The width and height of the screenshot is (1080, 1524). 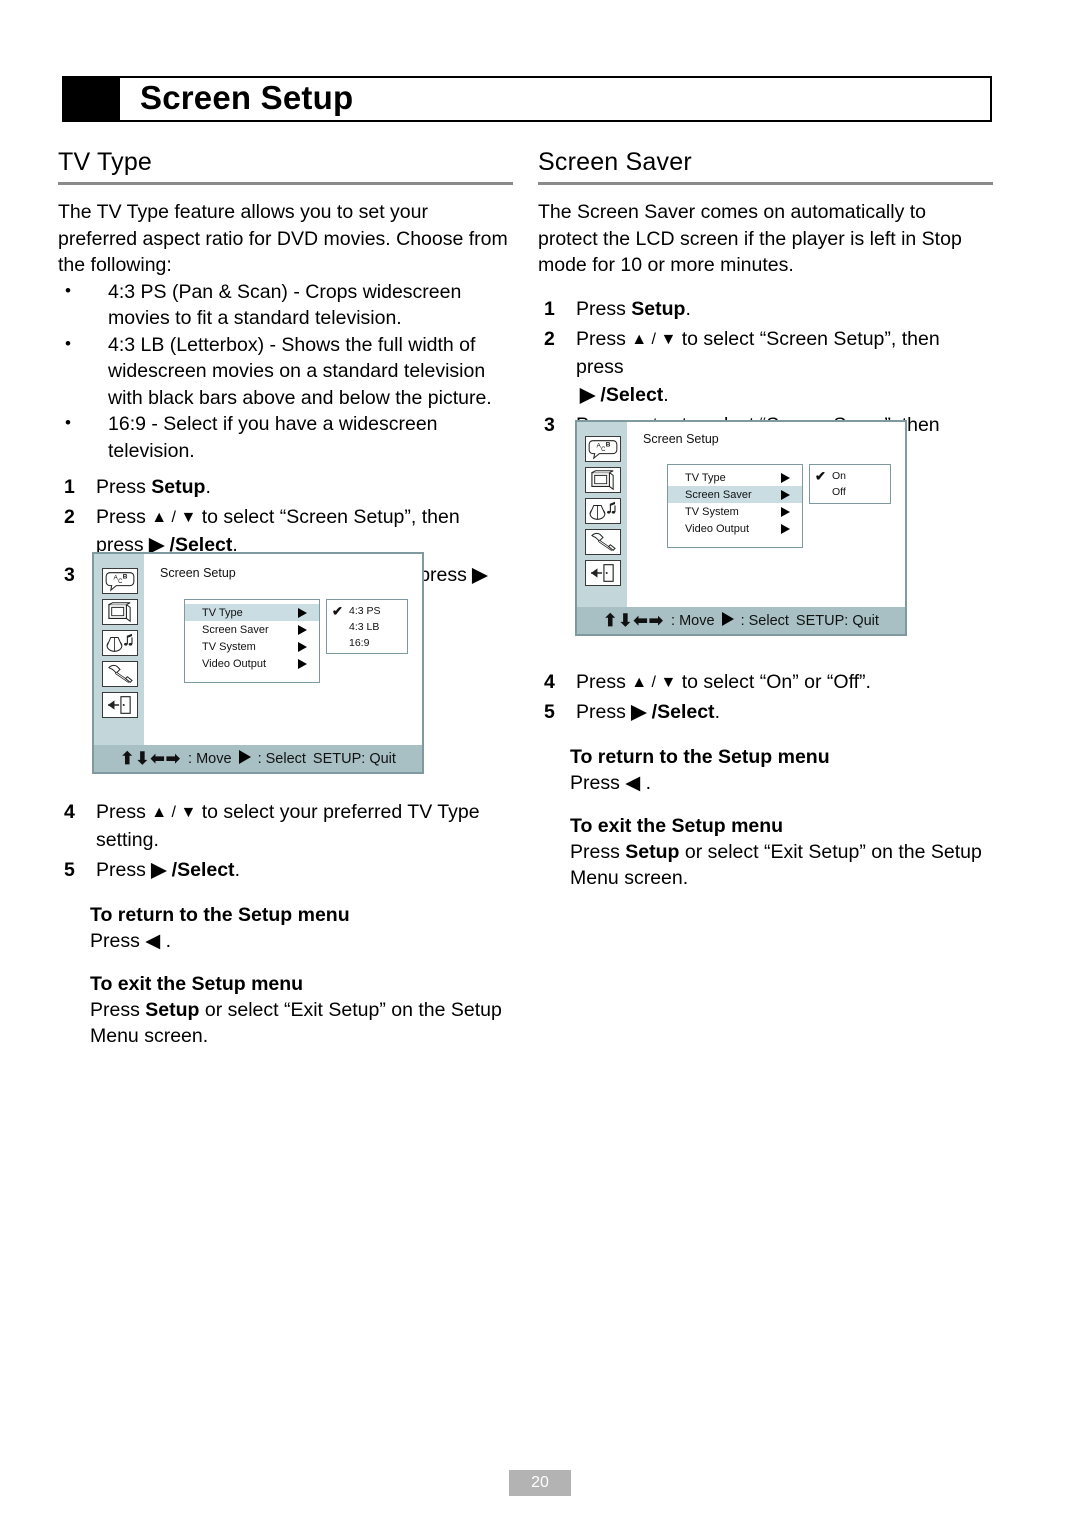 I want to click on step-text-bold: Setup, so click(x=178, y=487).